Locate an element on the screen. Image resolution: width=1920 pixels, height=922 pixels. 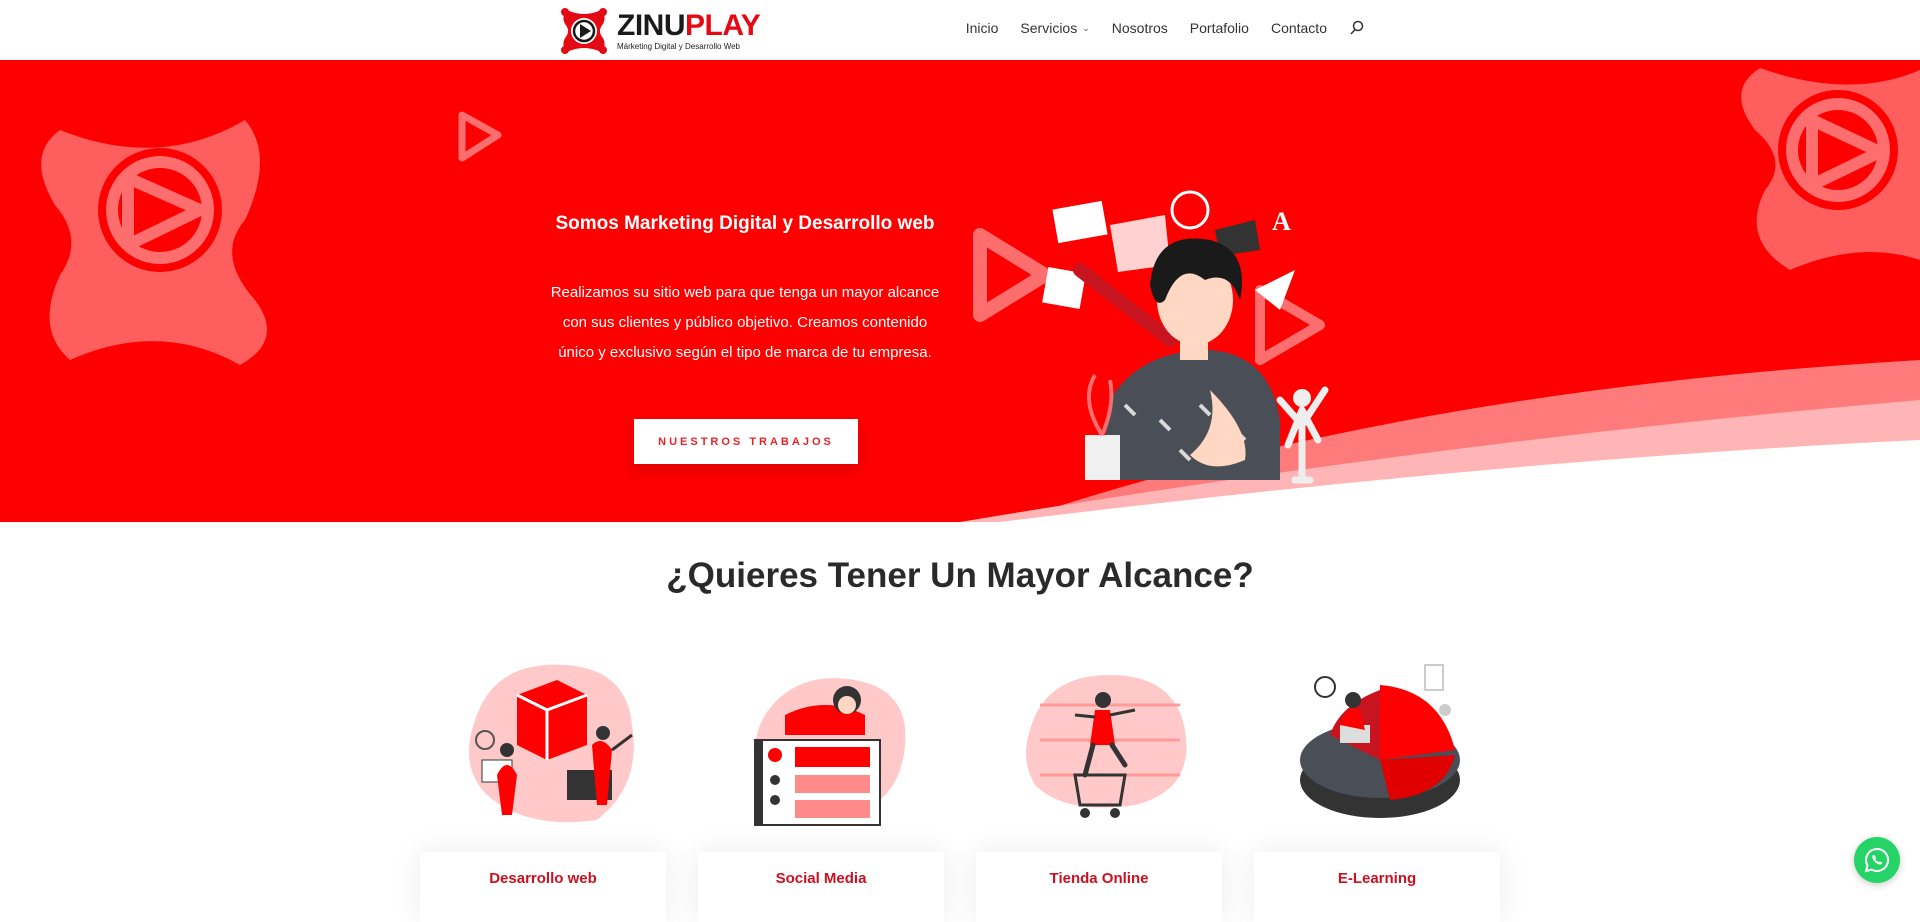
service-card-label: E-Learning is located at coordinates (1377, 878).